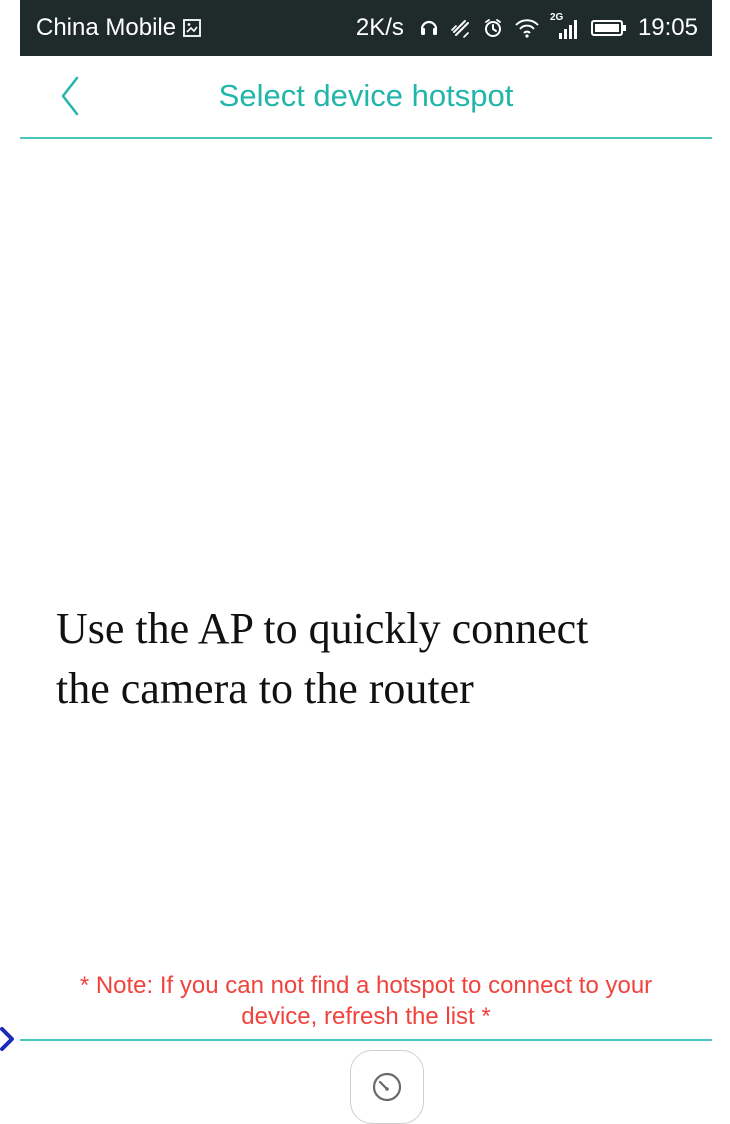 Image resolution: width=730 pixels, height=1124 pixels. I want to click on note-line-2: device, refresh the list *, so click(366, 1016).